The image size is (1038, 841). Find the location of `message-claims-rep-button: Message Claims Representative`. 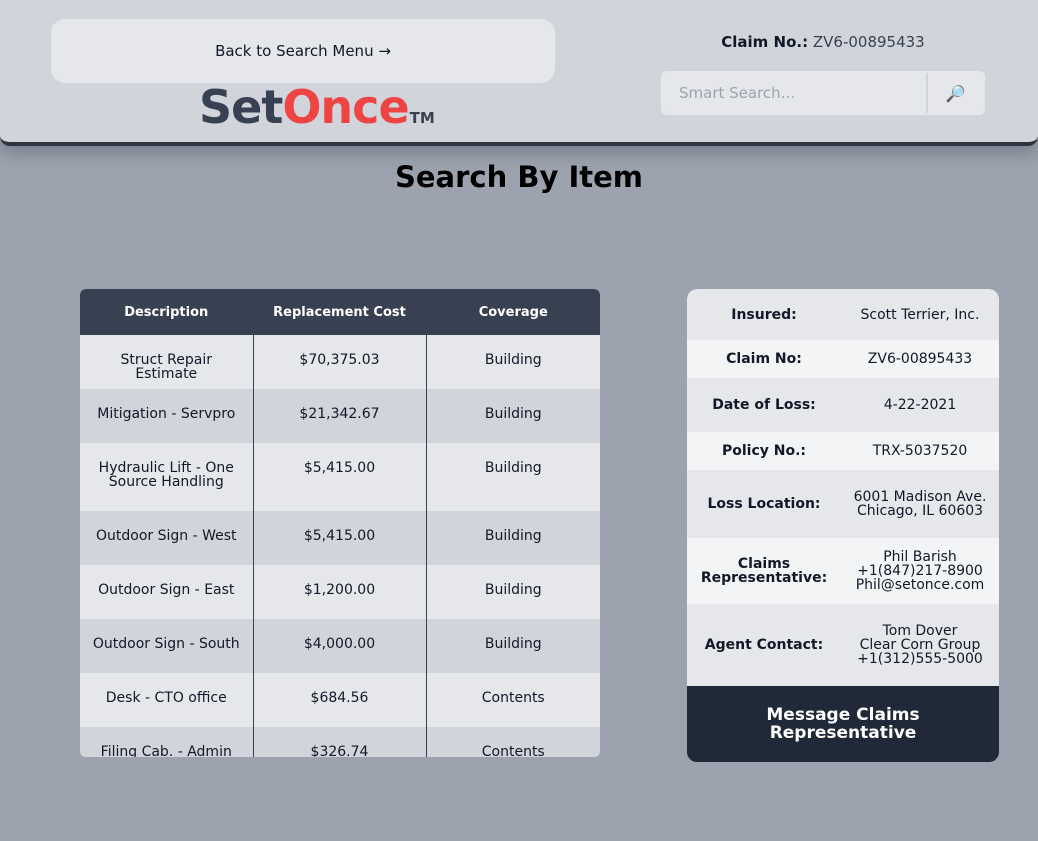

message-claims-rep-button: Message Claims Representative is located at coordinates (843, 724).